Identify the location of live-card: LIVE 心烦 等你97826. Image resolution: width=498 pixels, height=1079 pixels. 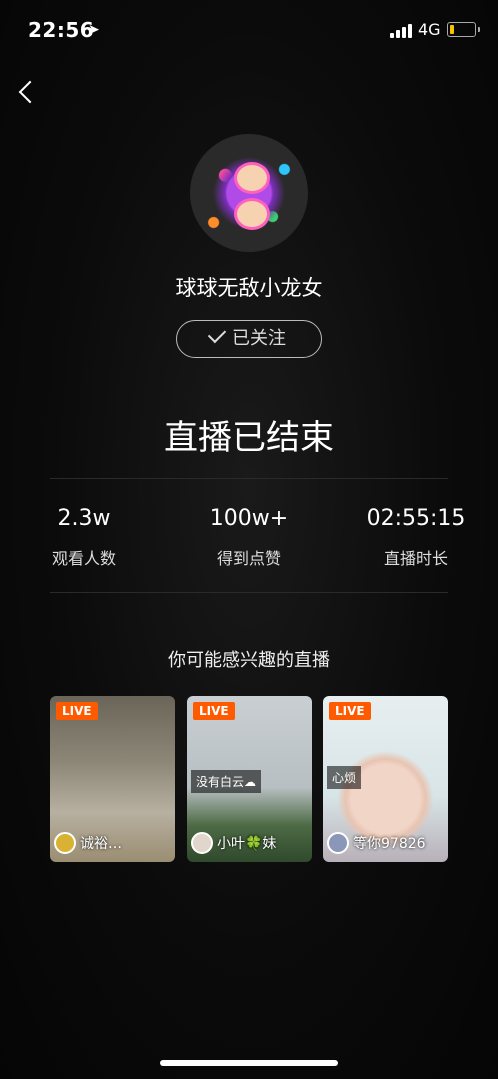
(385, 779).